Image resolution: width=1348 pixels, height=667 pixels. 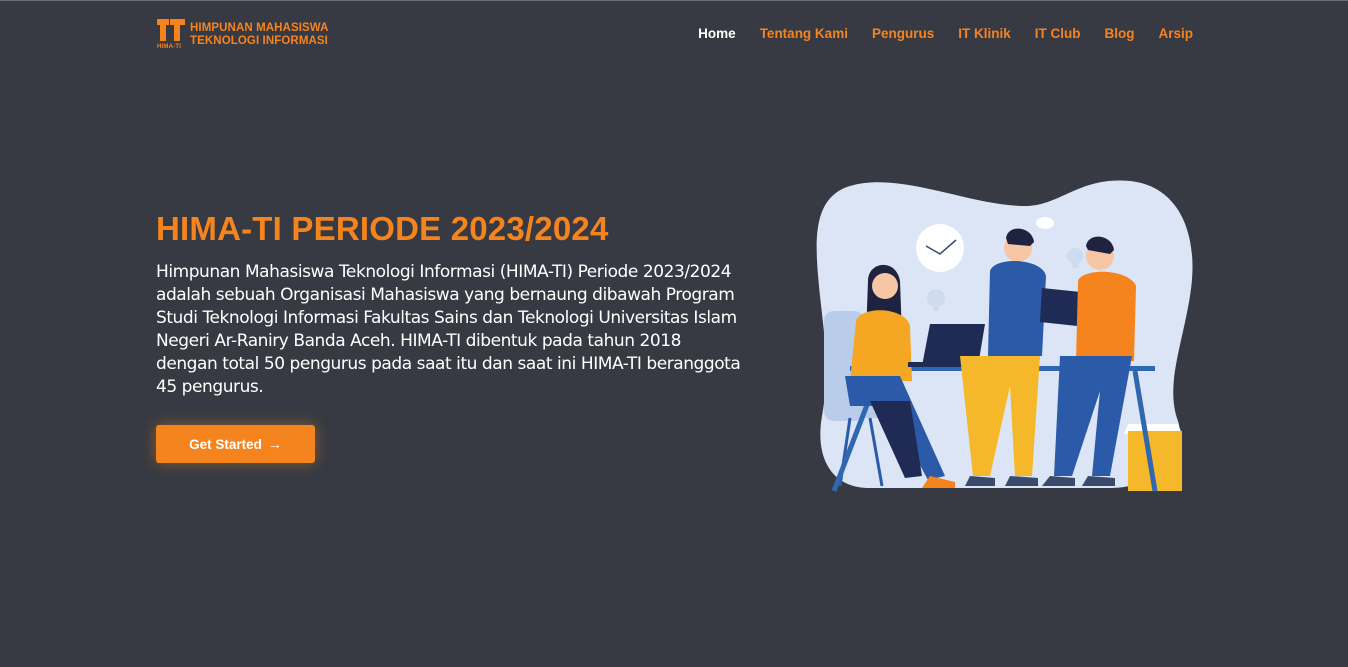 I want to click on brand-title-line2: TEKNOLOGI INFORMASI, so click(x=259, y=41).